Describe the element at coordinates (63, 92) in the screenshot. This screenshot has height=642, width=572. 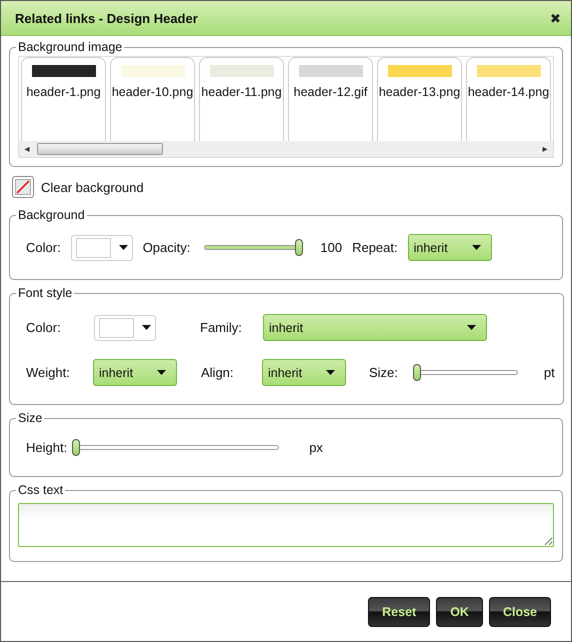
I see `thumbnail-label: header-1.png` at that location.